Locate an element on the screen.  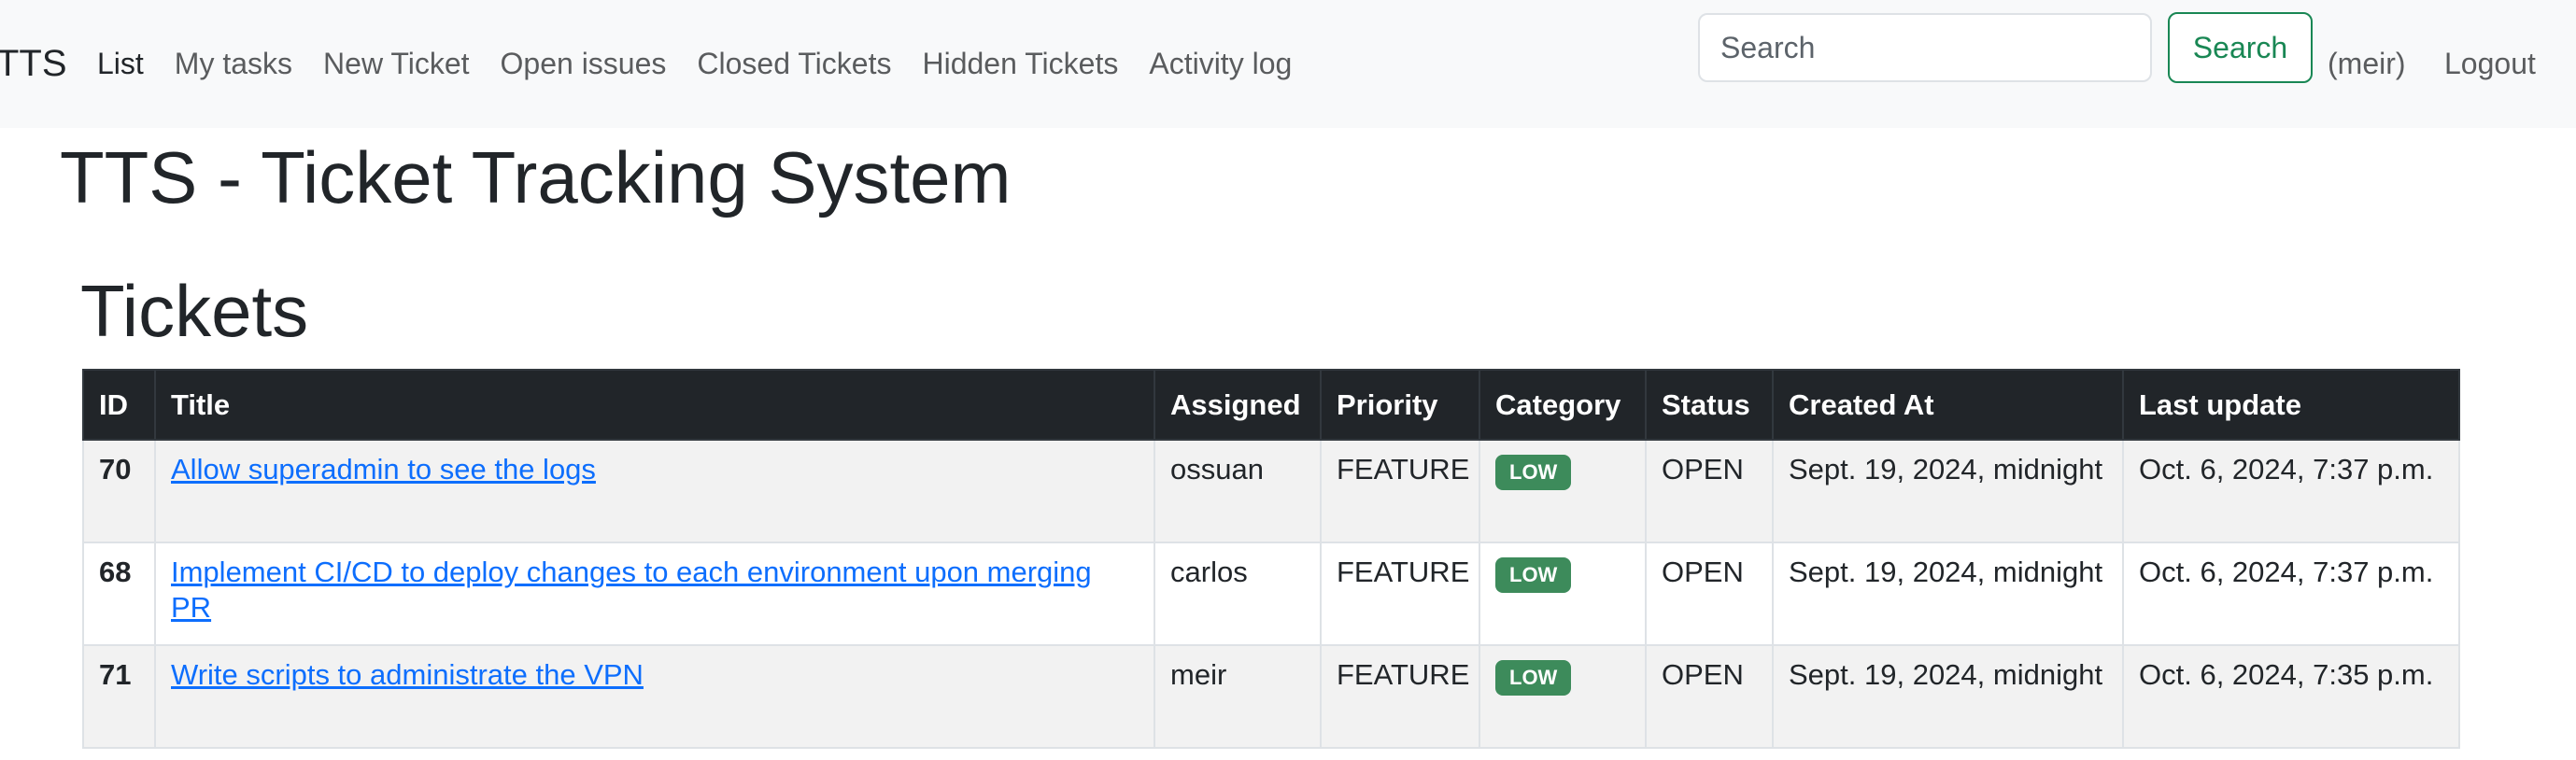
search-button: Search is located at coordinates (2240, 48).